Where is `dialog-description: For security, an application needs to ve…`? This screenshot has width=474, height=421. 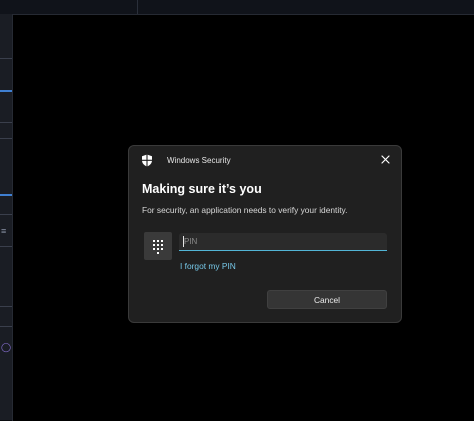 dialog-description: For security, an application needs to ve… is located at coordinates (245, 210).